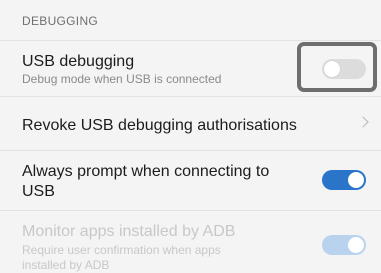  Describe the element at coordinates (344, 245) in the screenshot. I see `monitor-apps-toggle` at that location.